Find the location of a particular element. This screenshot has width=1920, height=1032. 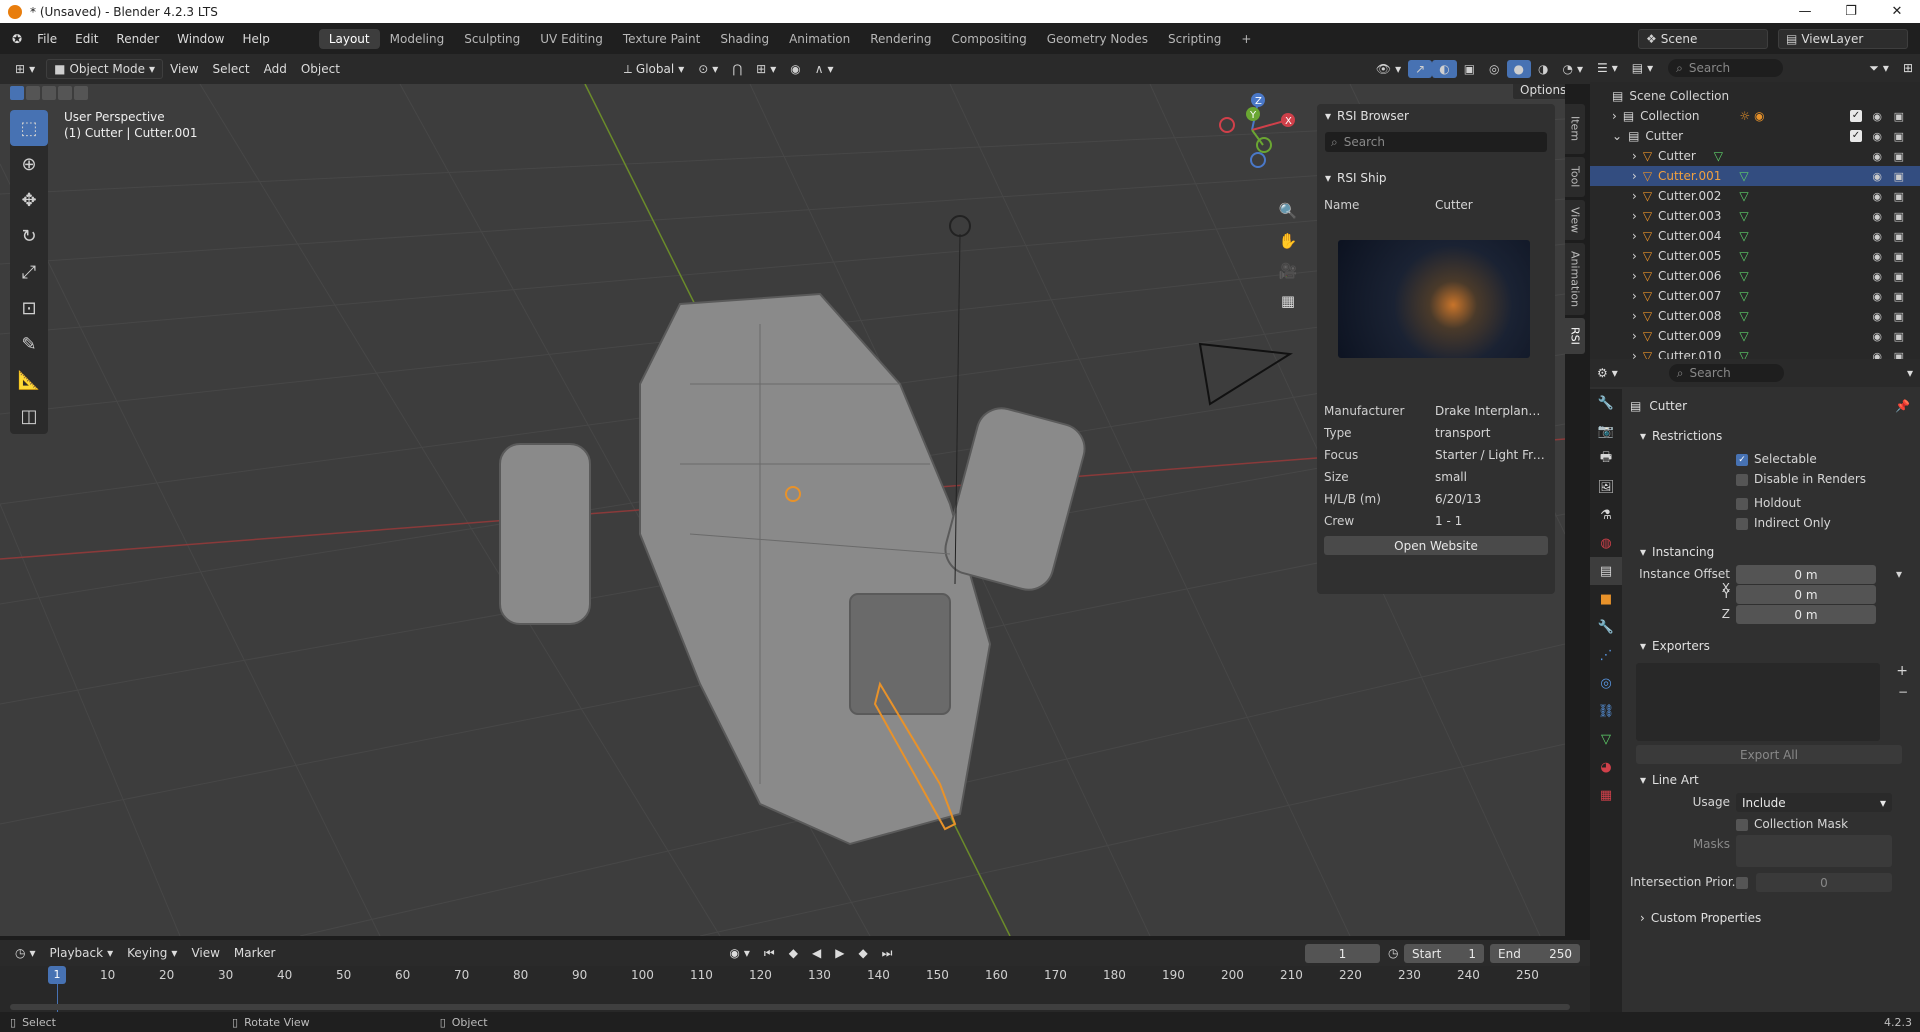

open-website-button: Open Website is located at coordinates (1436, 545).